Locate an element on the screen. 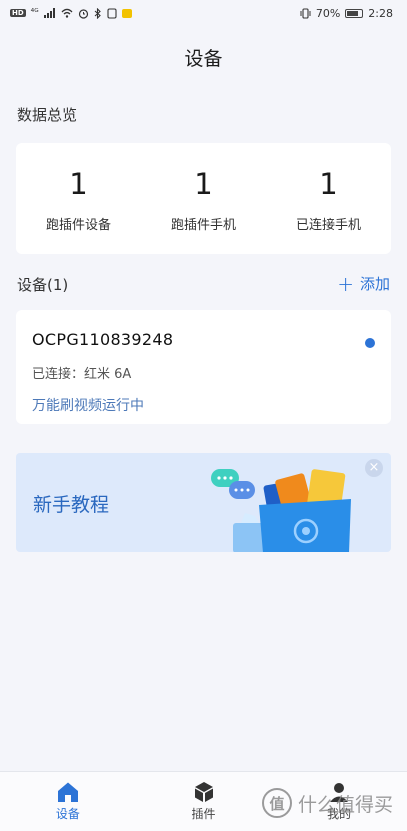  page-title: 设备 is located at coordinates (203, 59).